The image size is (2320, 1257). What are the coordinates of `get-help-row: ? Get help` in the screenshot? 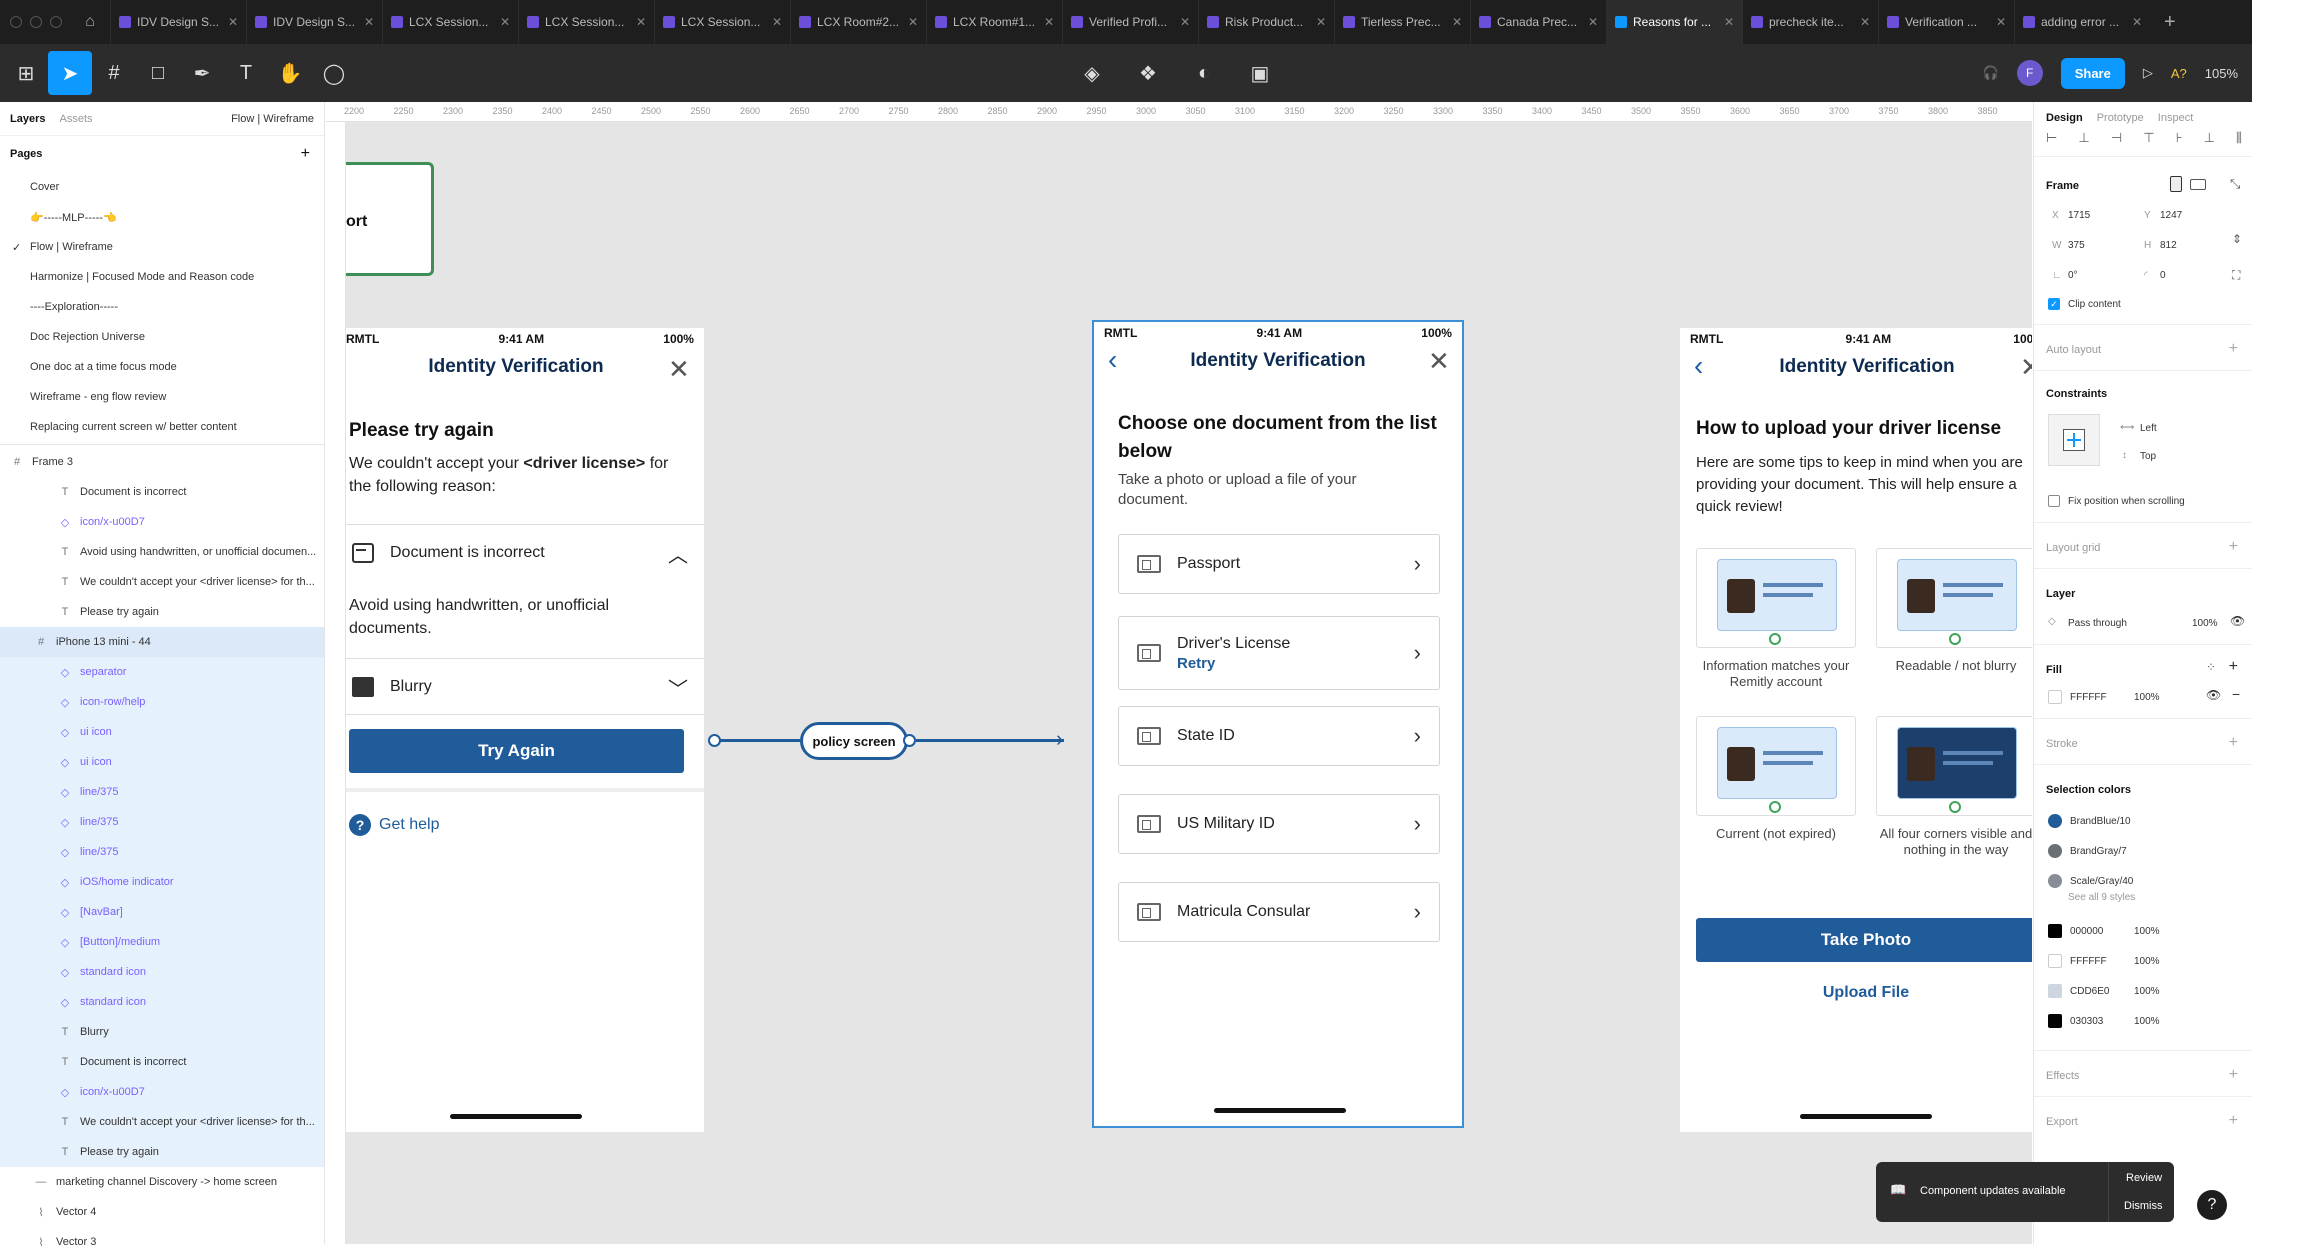 It's located at (394, 825).